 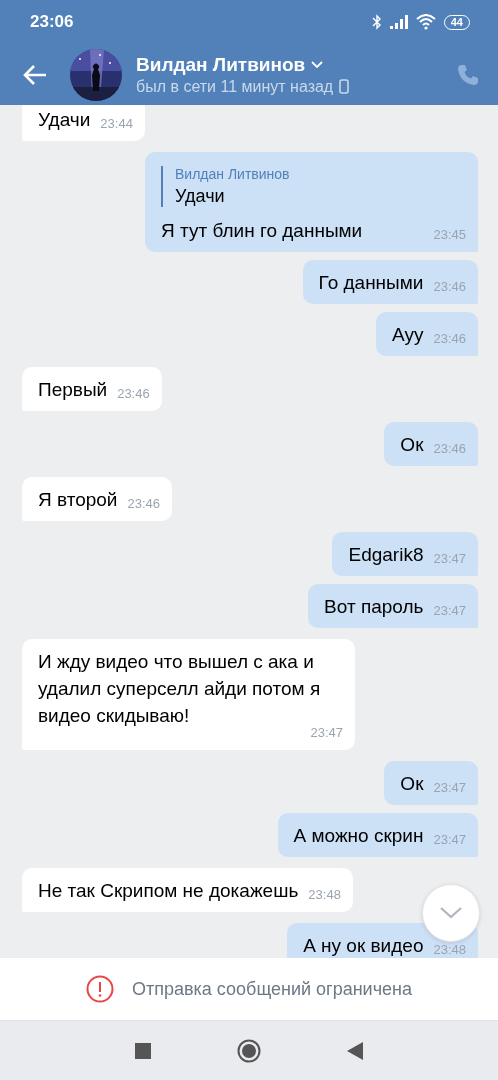 What do you see at coordinates (262, 231) in the screenshot?
I see `message-text: Я тут блин го данными` at bounding box center [262, 231].